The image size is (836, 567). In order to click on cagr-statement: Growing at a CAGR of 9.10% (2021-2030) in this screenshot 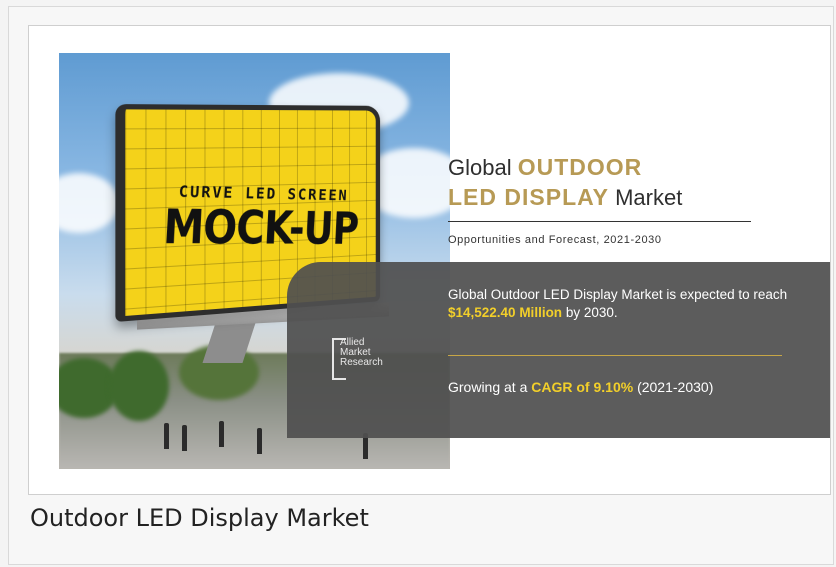, I will do `click(580, 387)`.